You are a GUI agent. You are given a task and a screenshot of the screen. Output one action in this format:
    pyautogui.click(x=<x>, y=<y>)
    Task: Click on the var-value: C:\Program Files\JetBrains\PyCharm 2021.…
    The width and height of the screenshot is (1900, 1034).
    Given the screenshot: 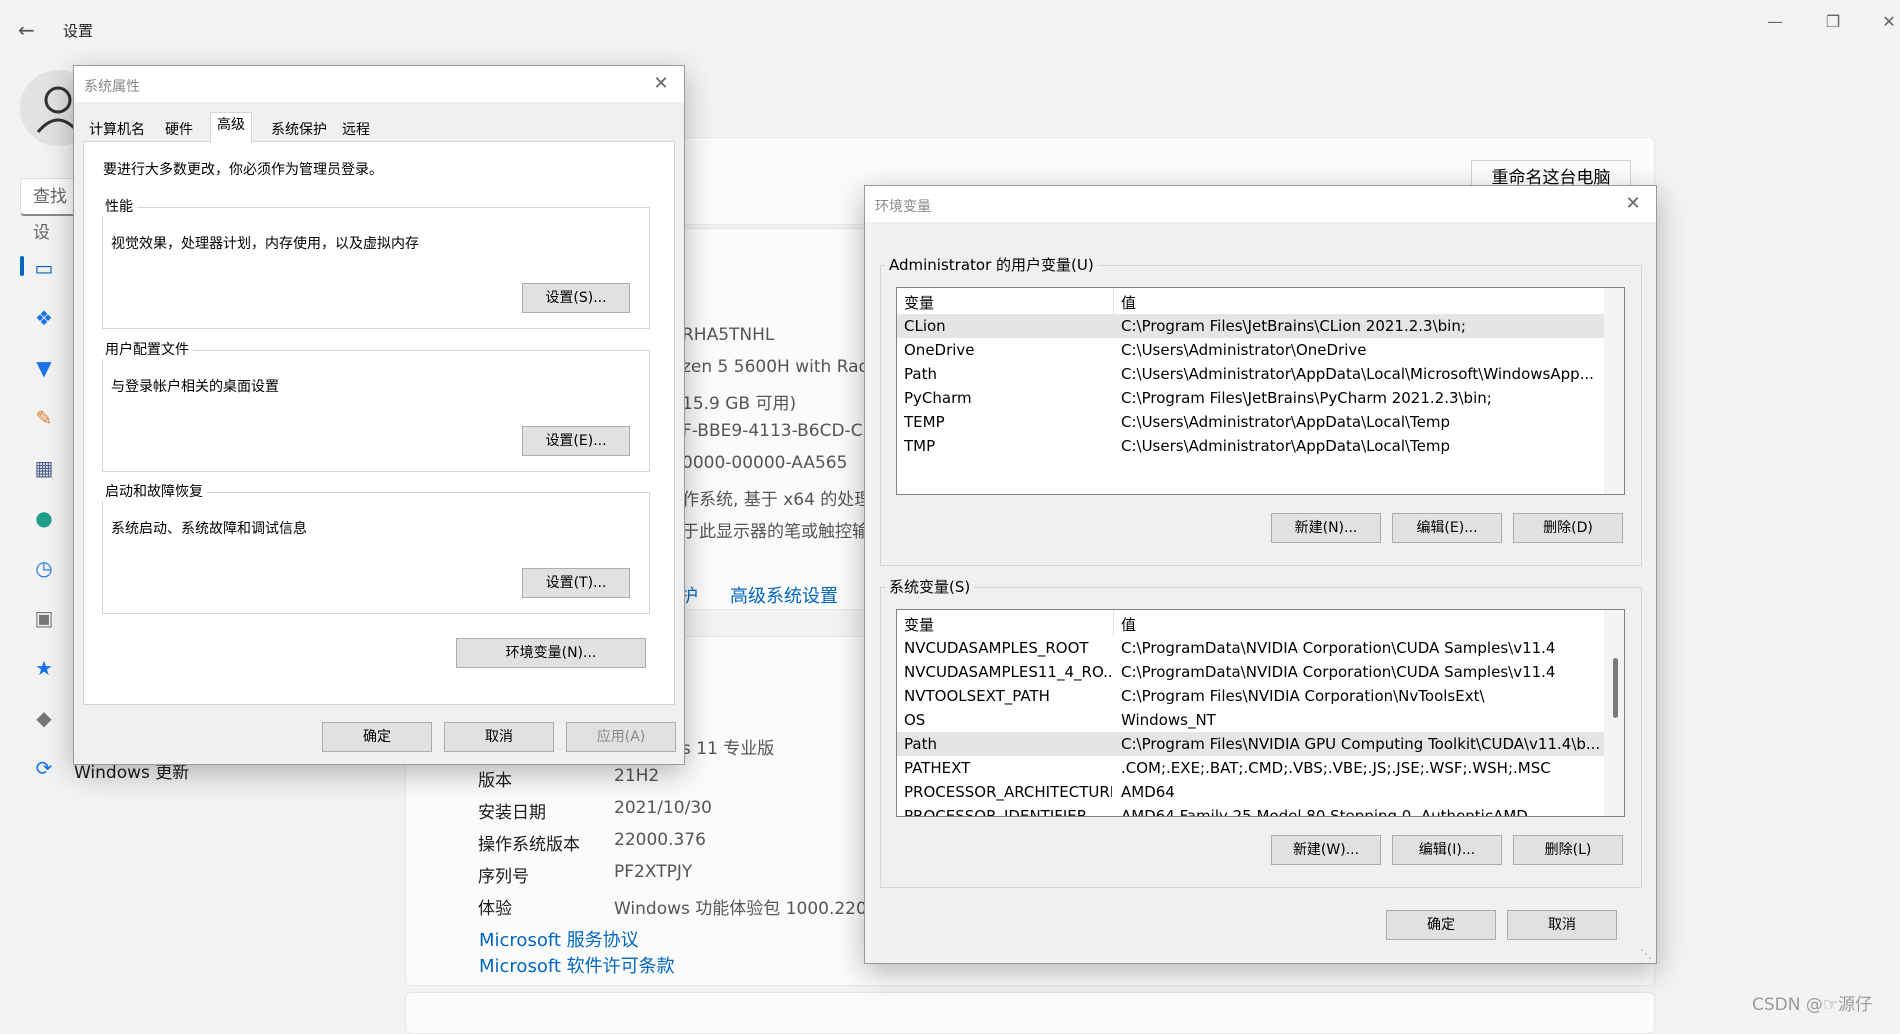 What is the action you would take?
    pyautogui.click(x=1306, y=398)
    